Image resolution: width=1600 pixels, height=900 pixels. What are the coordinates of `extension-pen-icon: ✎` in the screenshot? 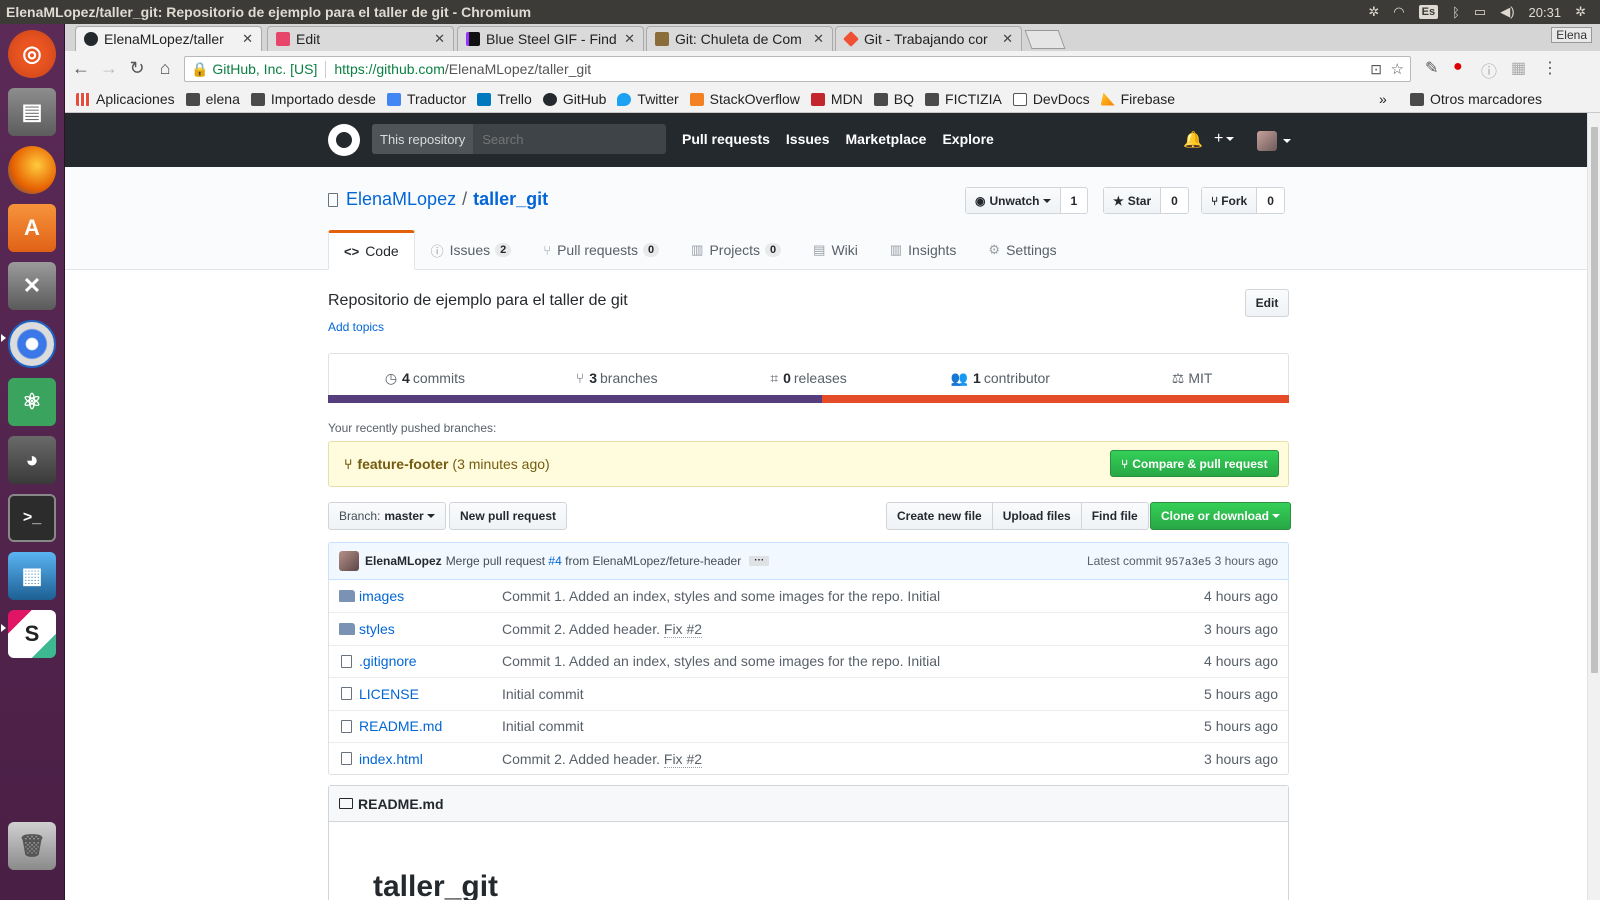 It's located at (1431, 68).